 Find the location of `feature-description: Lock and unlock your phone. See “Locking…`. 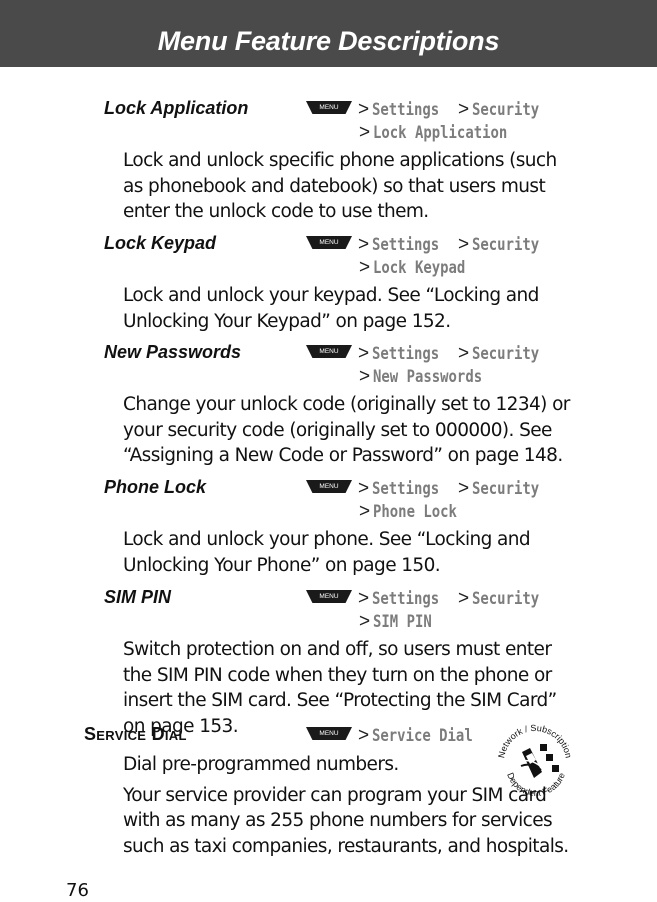

feature-description: Lock and unlock your phone. See “Locking… is located at coordinates (348, 552).